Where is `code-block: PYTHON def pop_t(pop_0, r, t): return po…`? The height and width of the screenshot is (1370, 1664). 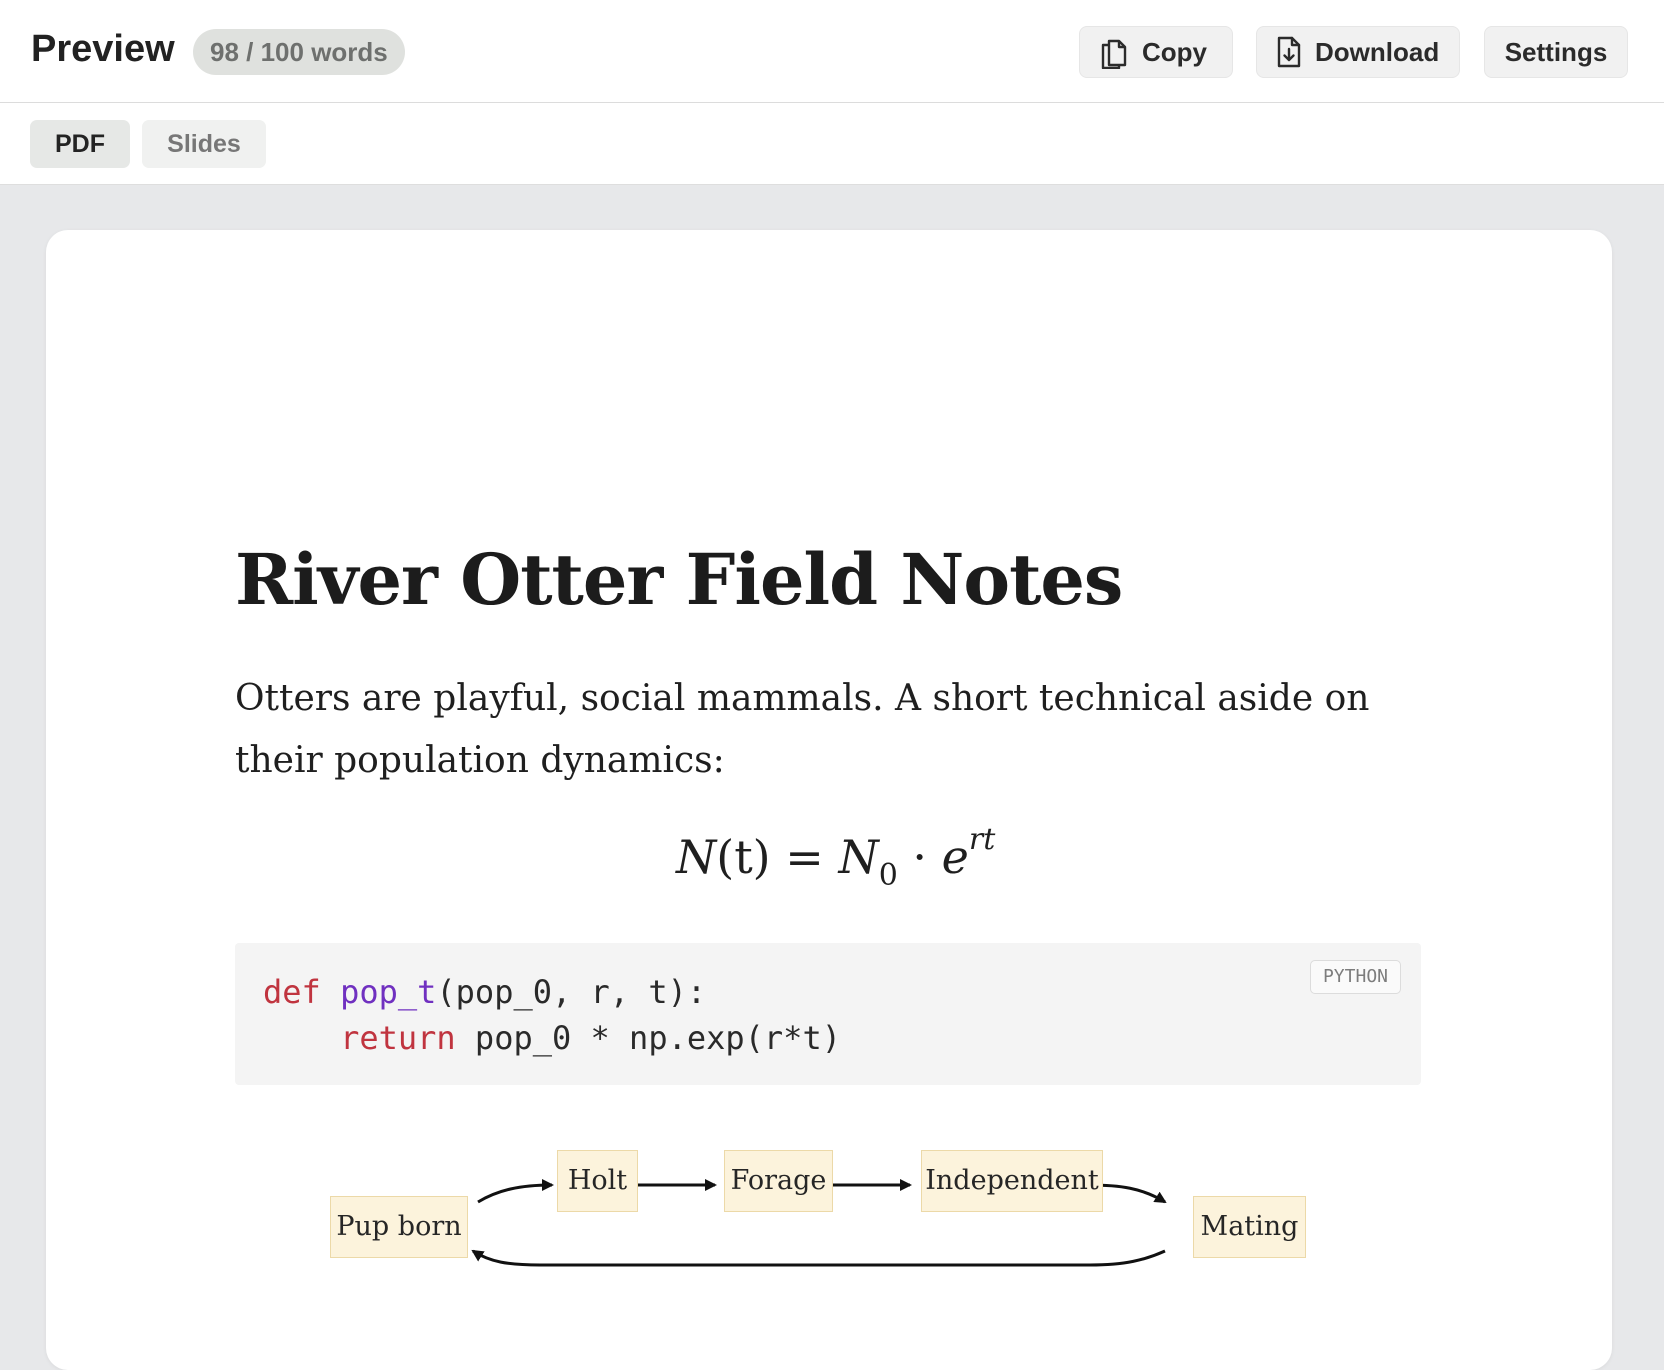
code-block: PYTHON def pop_t(pop_0, r, t): return po… is located at coordinates (828, 1014).